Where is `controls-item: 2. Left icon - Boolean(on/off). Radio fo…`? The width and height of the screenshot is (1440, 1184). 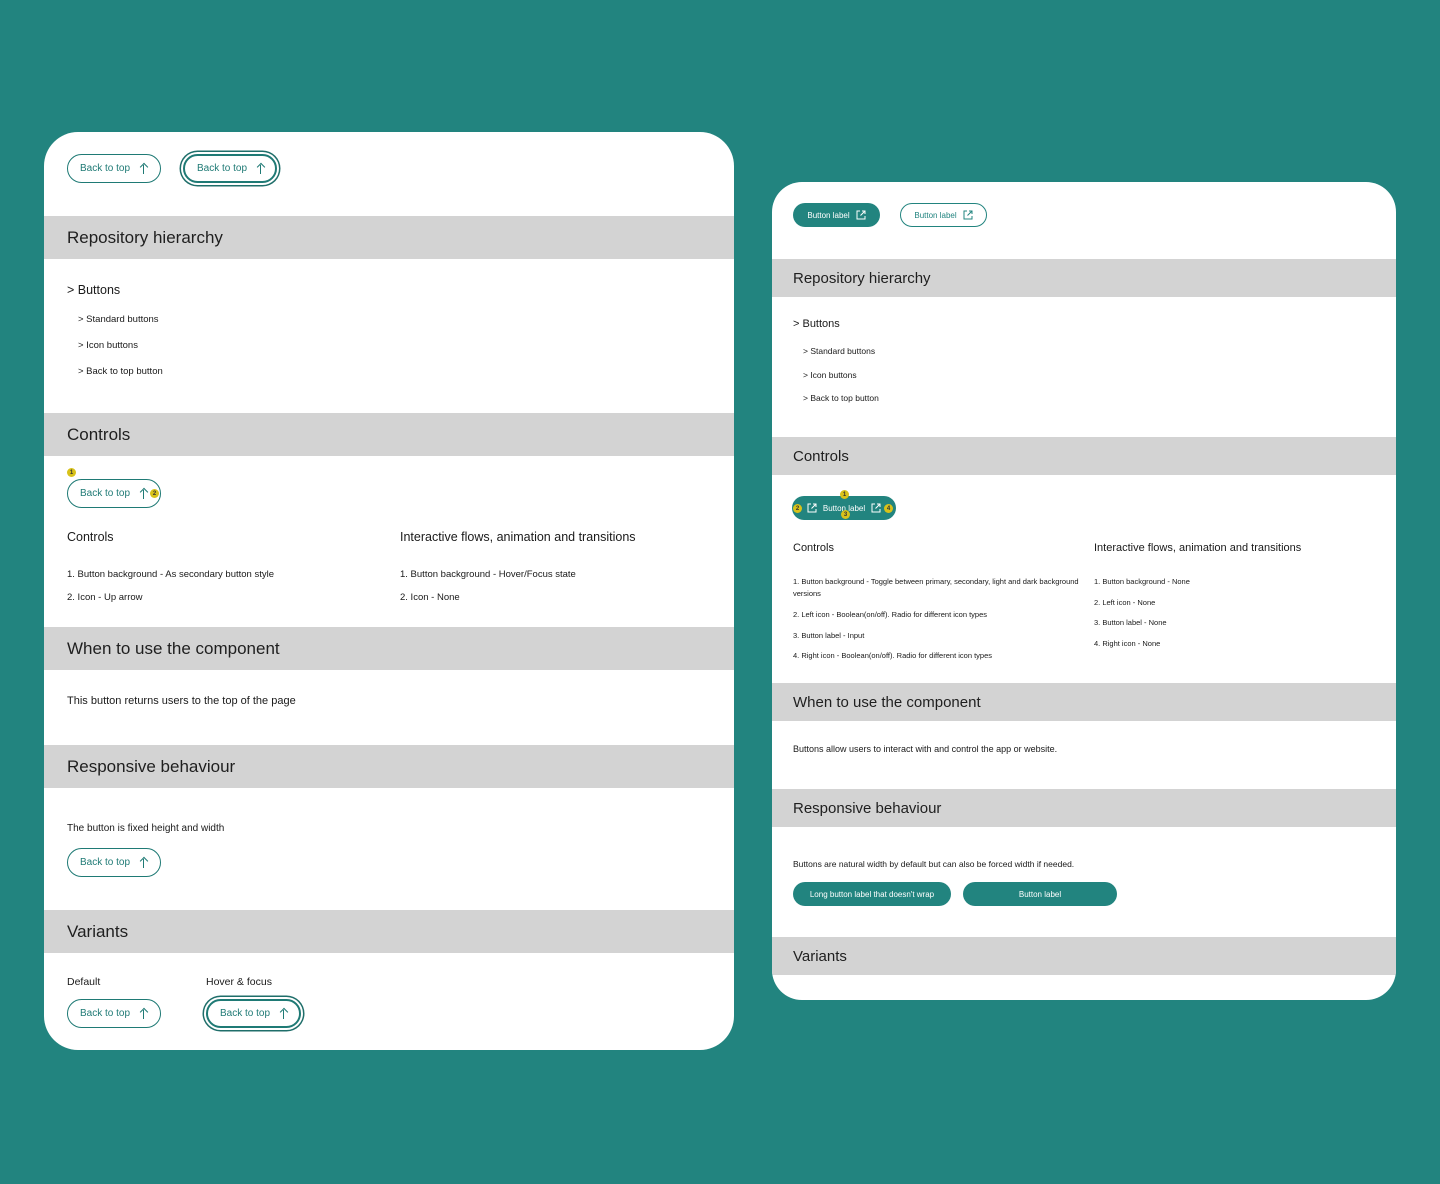 controls-item: 2. Left icon - Boolean(on/off). Radio fo… is located at coordinates (890, 614).